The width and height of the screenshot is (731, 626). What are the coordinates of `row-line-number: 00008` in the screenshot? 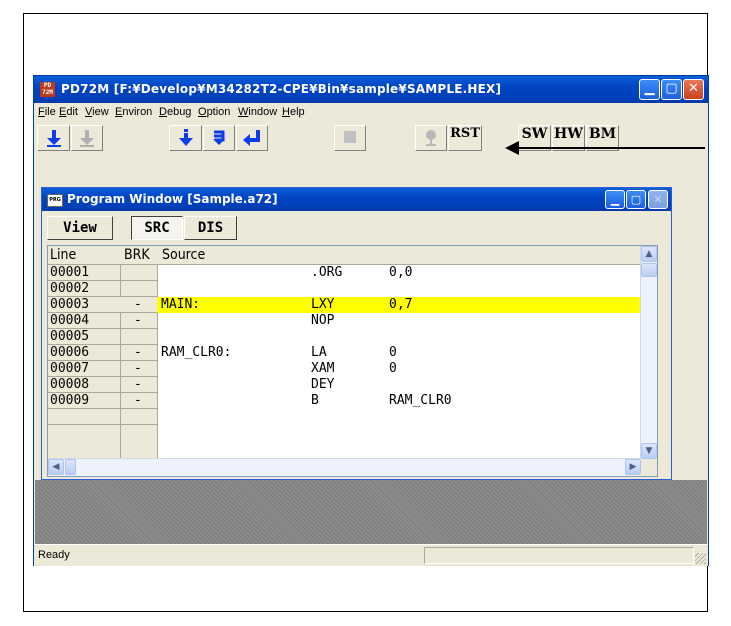 It's located at (70, 384).